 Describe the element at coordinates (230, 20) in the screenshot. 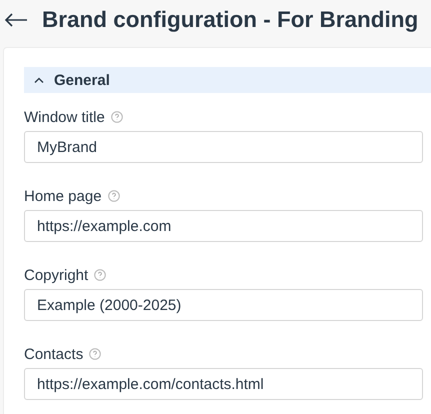

I see `page-title: Brand configuration - For Branding` at that location.